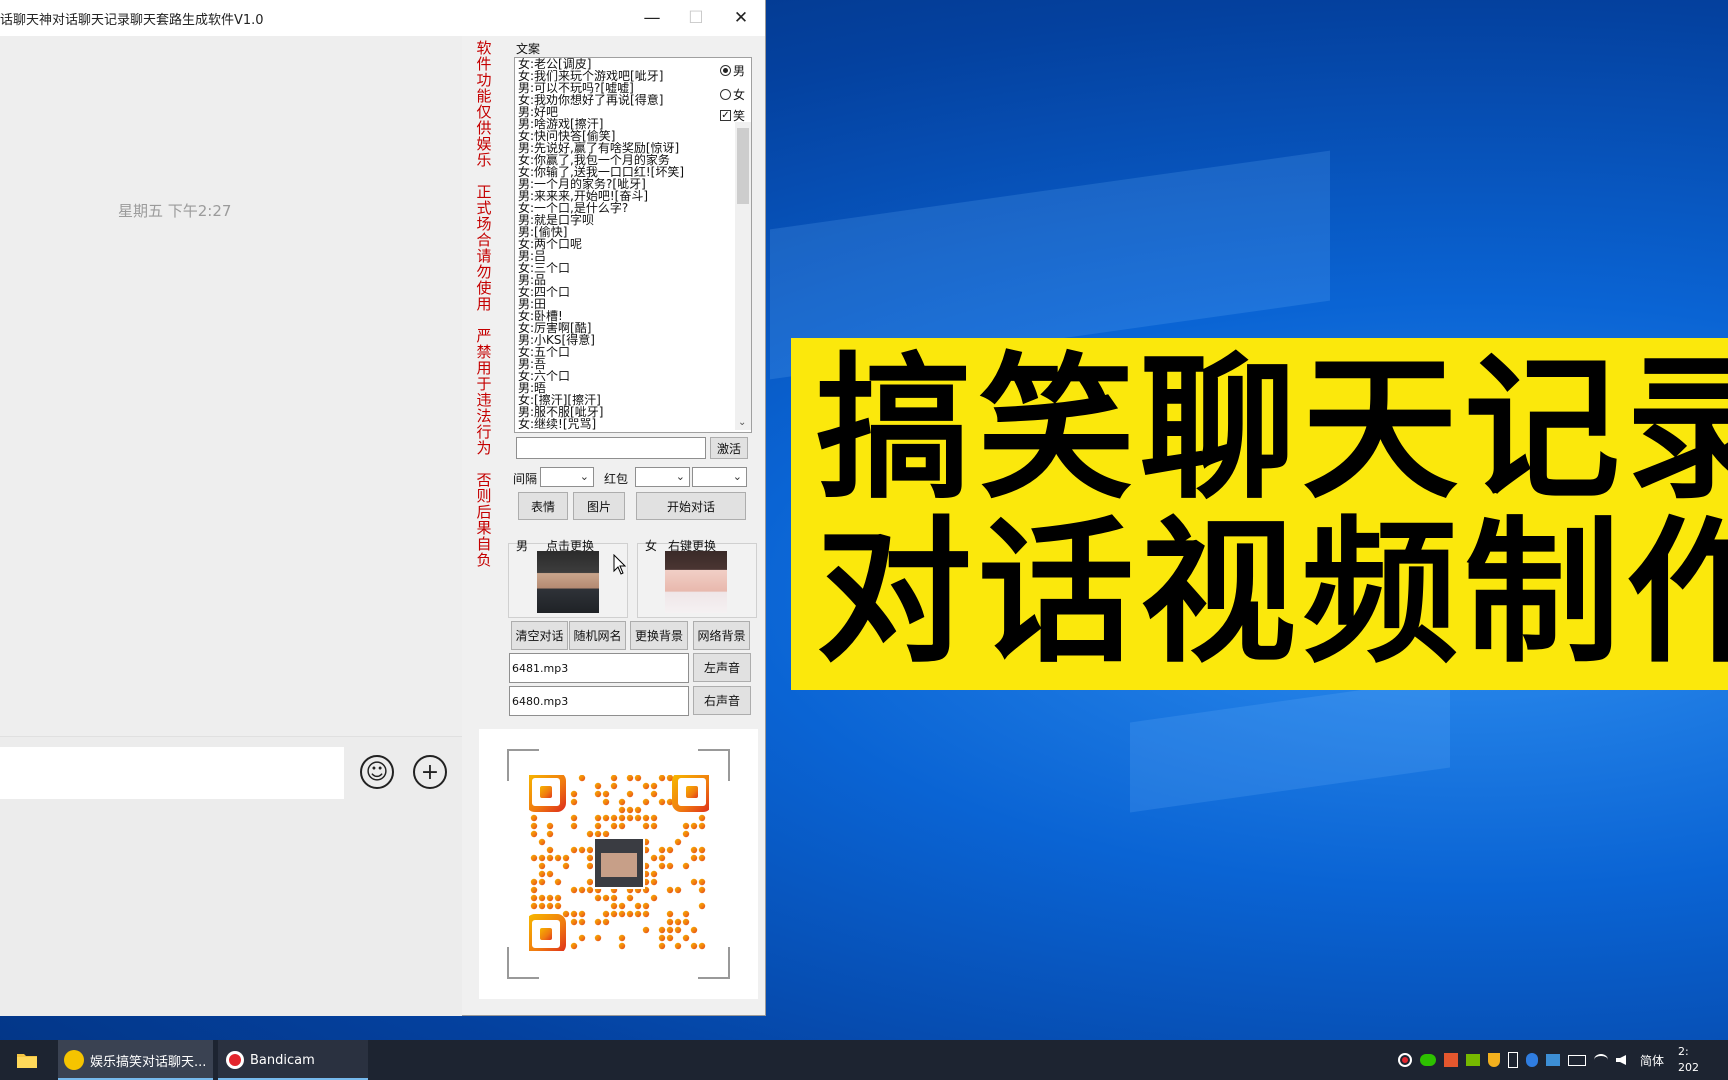  I want to click on right-sound-file: 6480.mp3, so click(599, 701).